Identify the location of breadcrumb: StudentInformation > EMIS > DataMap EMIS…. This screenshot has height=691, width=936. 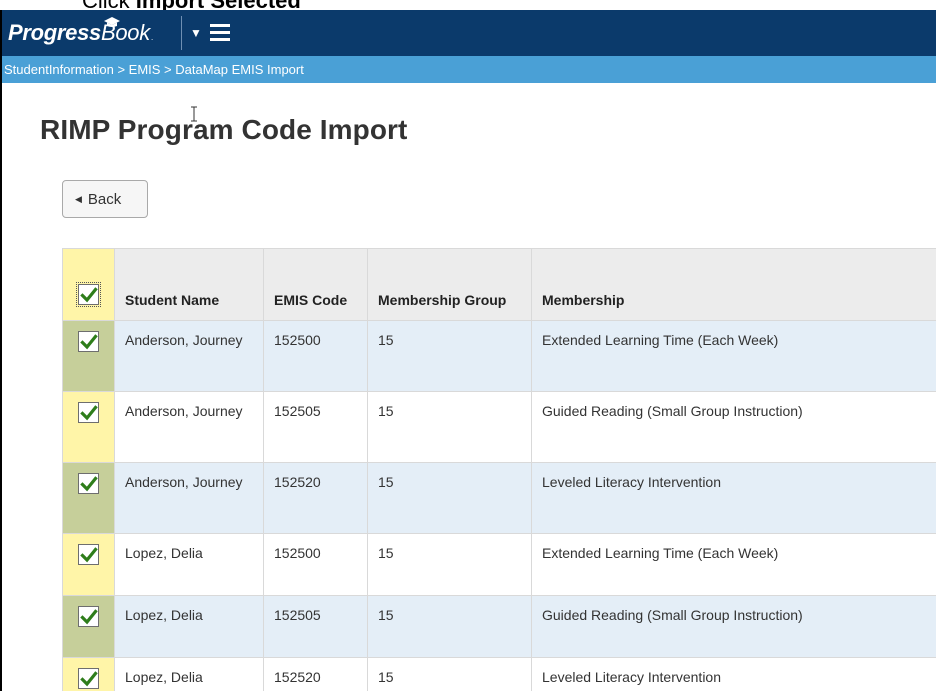
(154, 69).